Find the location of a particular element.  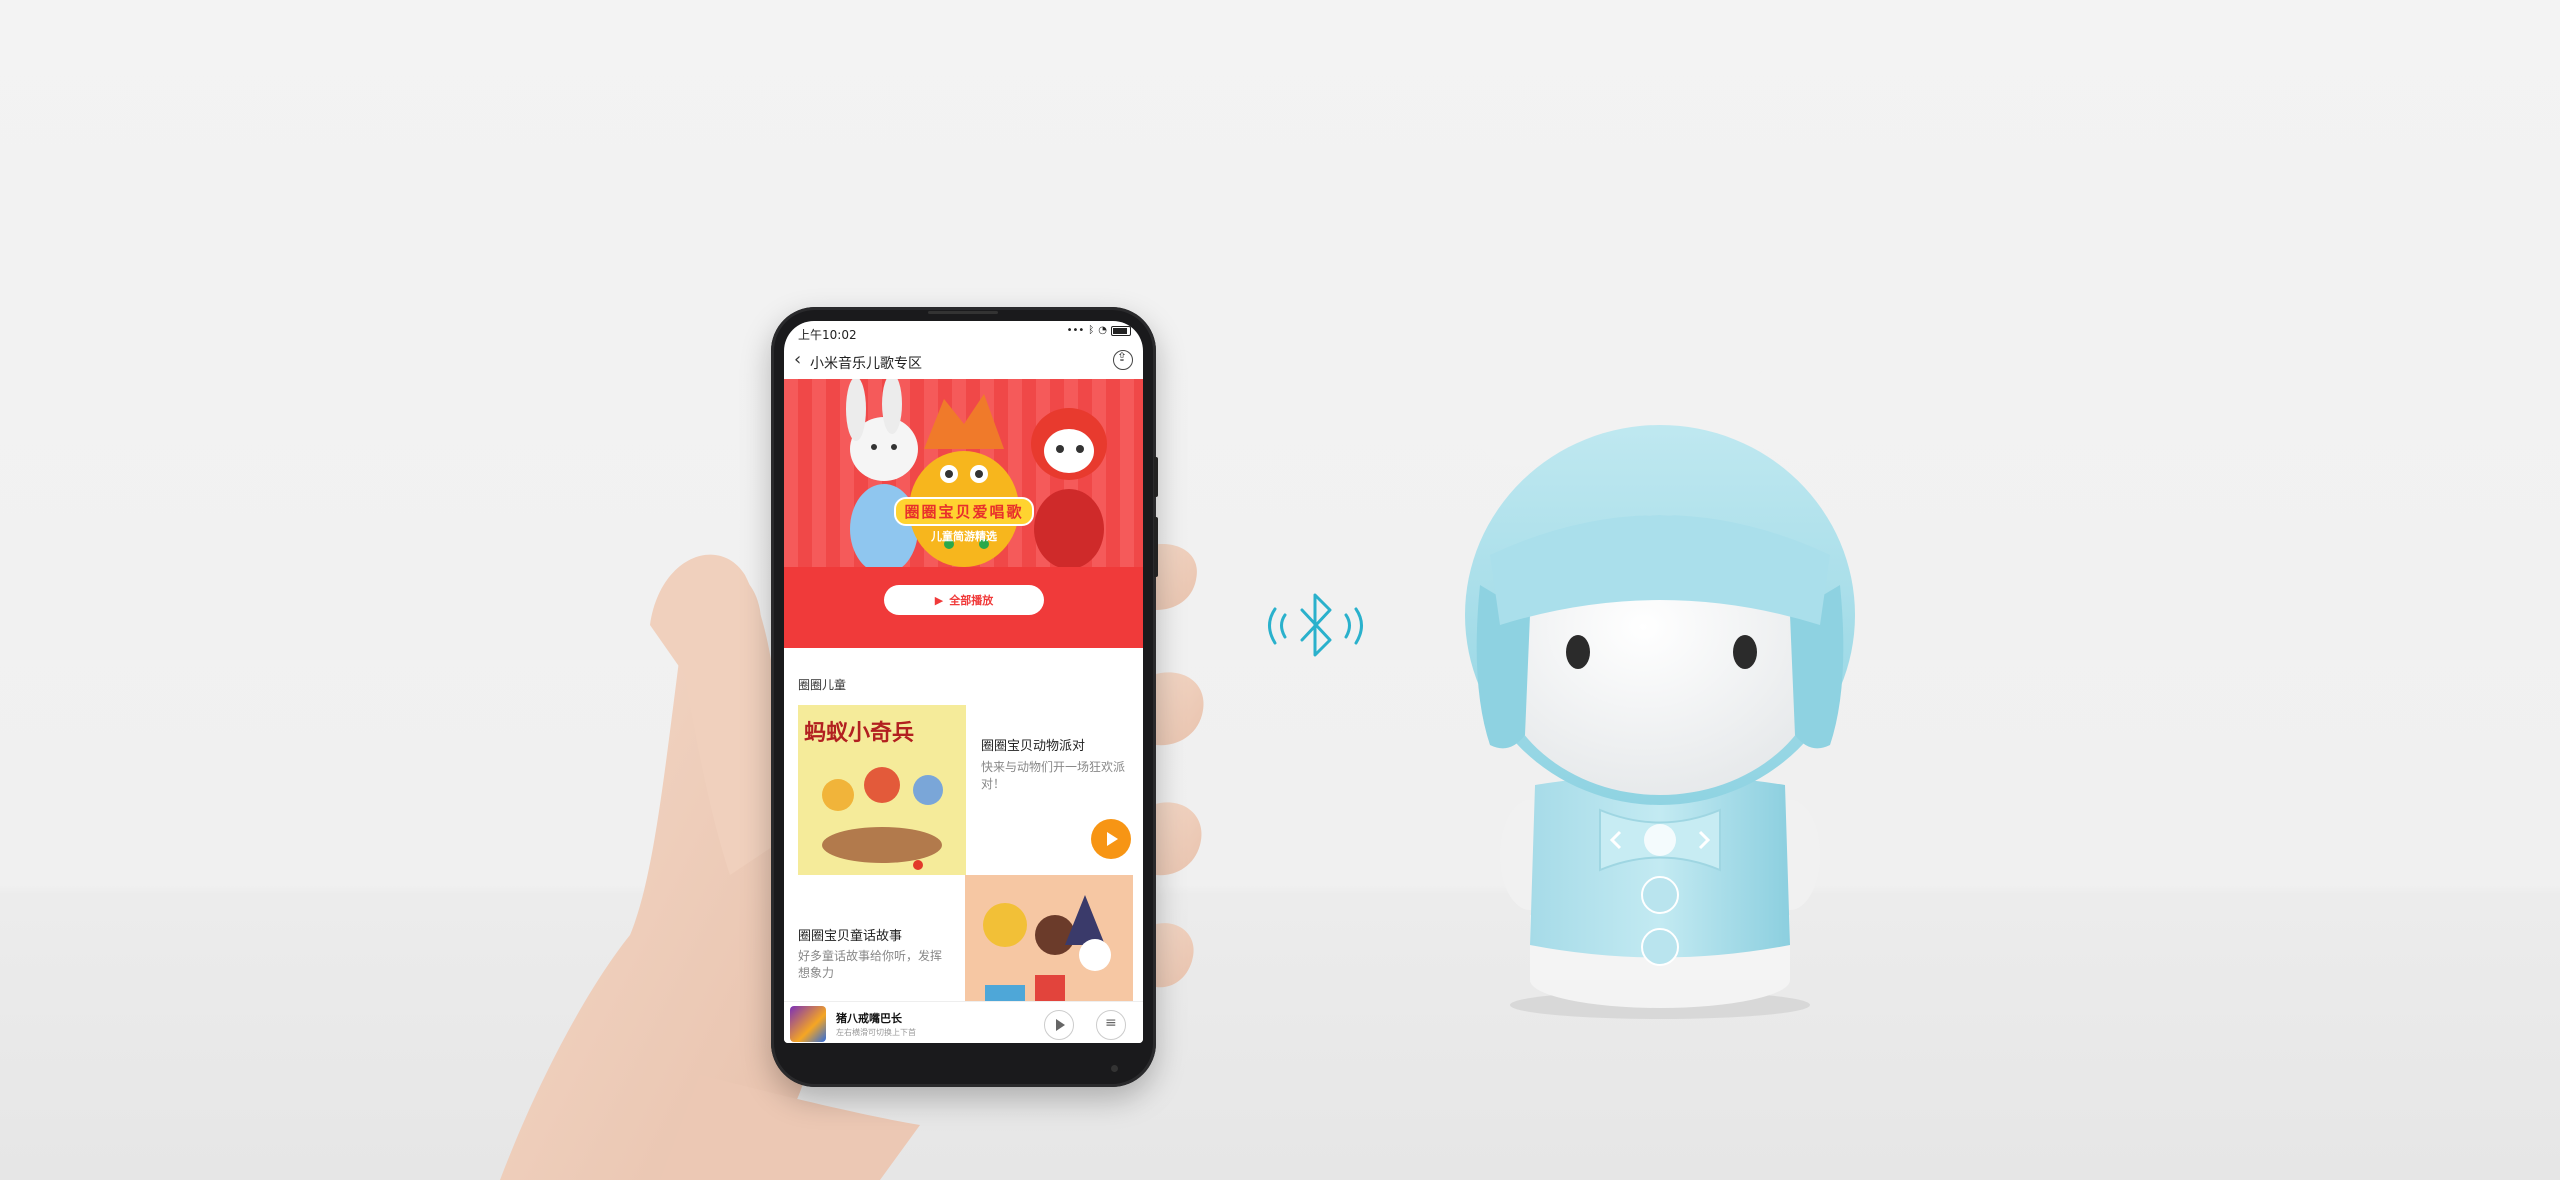

status-bar: 上午10:02 ••• ᛒ ◔ is located at coordinates (963, 332).